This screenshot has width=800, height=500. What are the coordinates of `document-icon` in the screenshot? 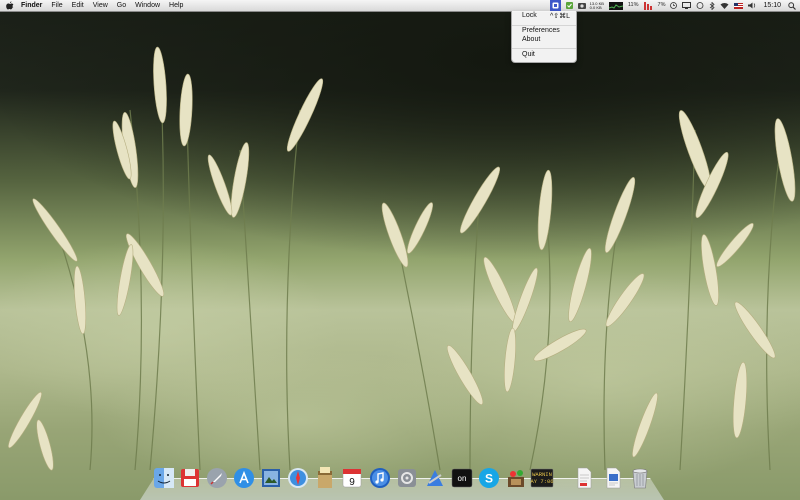 It's located at (584, 478).